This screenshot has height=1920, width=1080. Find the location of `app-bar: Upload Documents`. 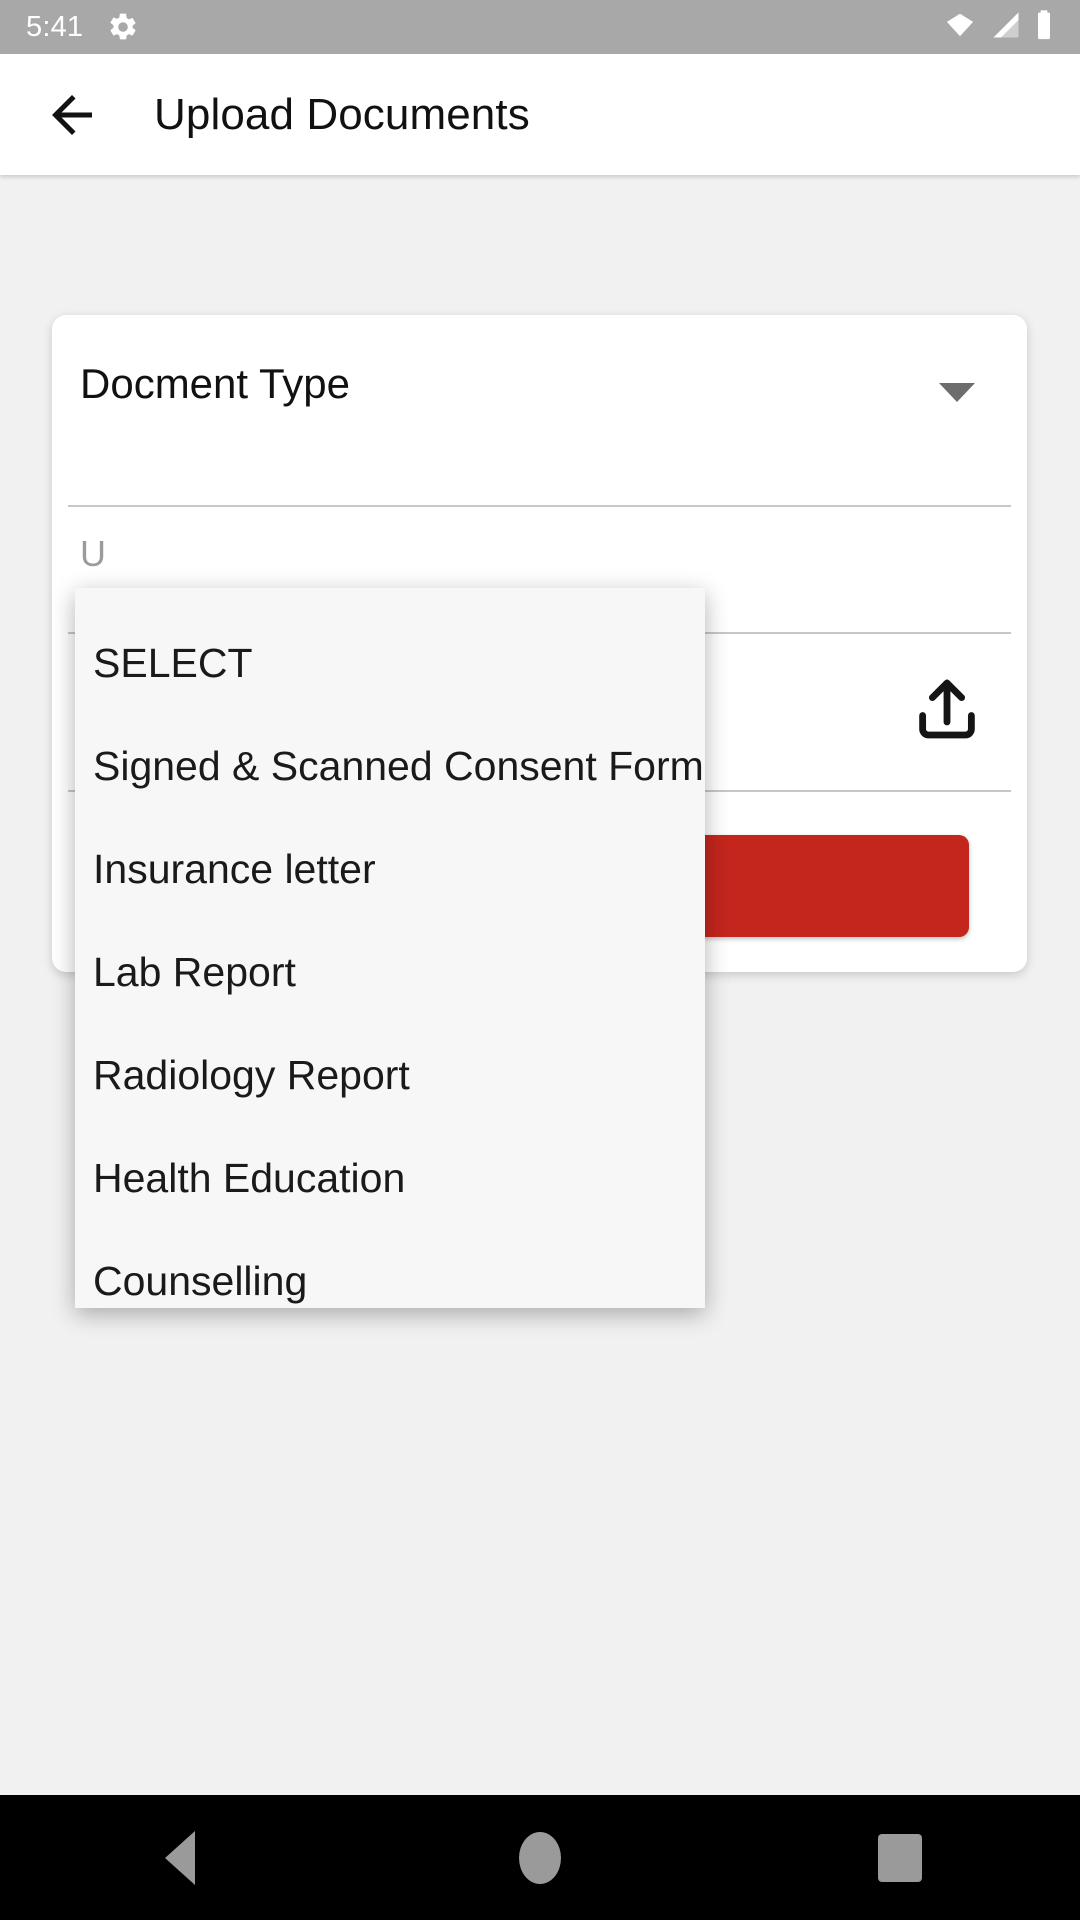

app-bar: Upload Documents is located at coordinates (540, 114).